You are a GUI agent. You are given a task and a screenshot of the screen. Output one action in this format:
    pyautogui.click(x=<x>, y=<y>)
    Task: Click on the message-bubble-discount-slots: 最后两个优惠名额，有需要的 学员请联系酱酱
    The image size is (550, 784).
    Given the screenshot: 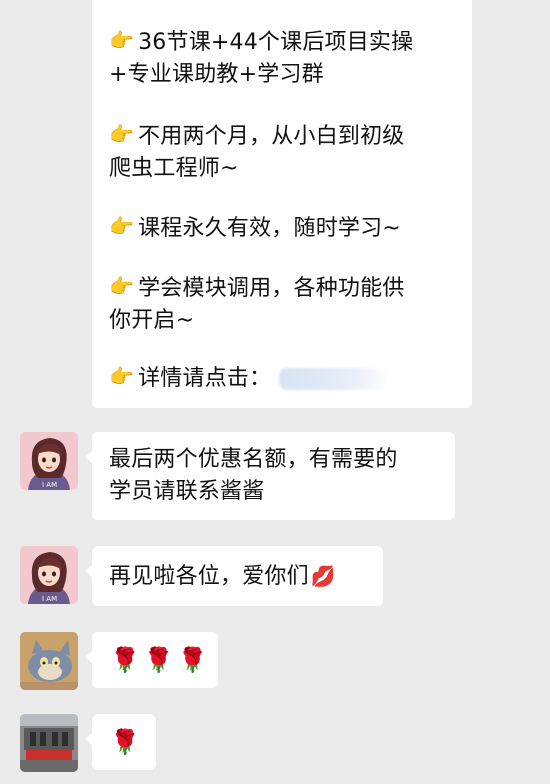 What is the action you would take?
    pyautogui.click(x=270, y=476)
    